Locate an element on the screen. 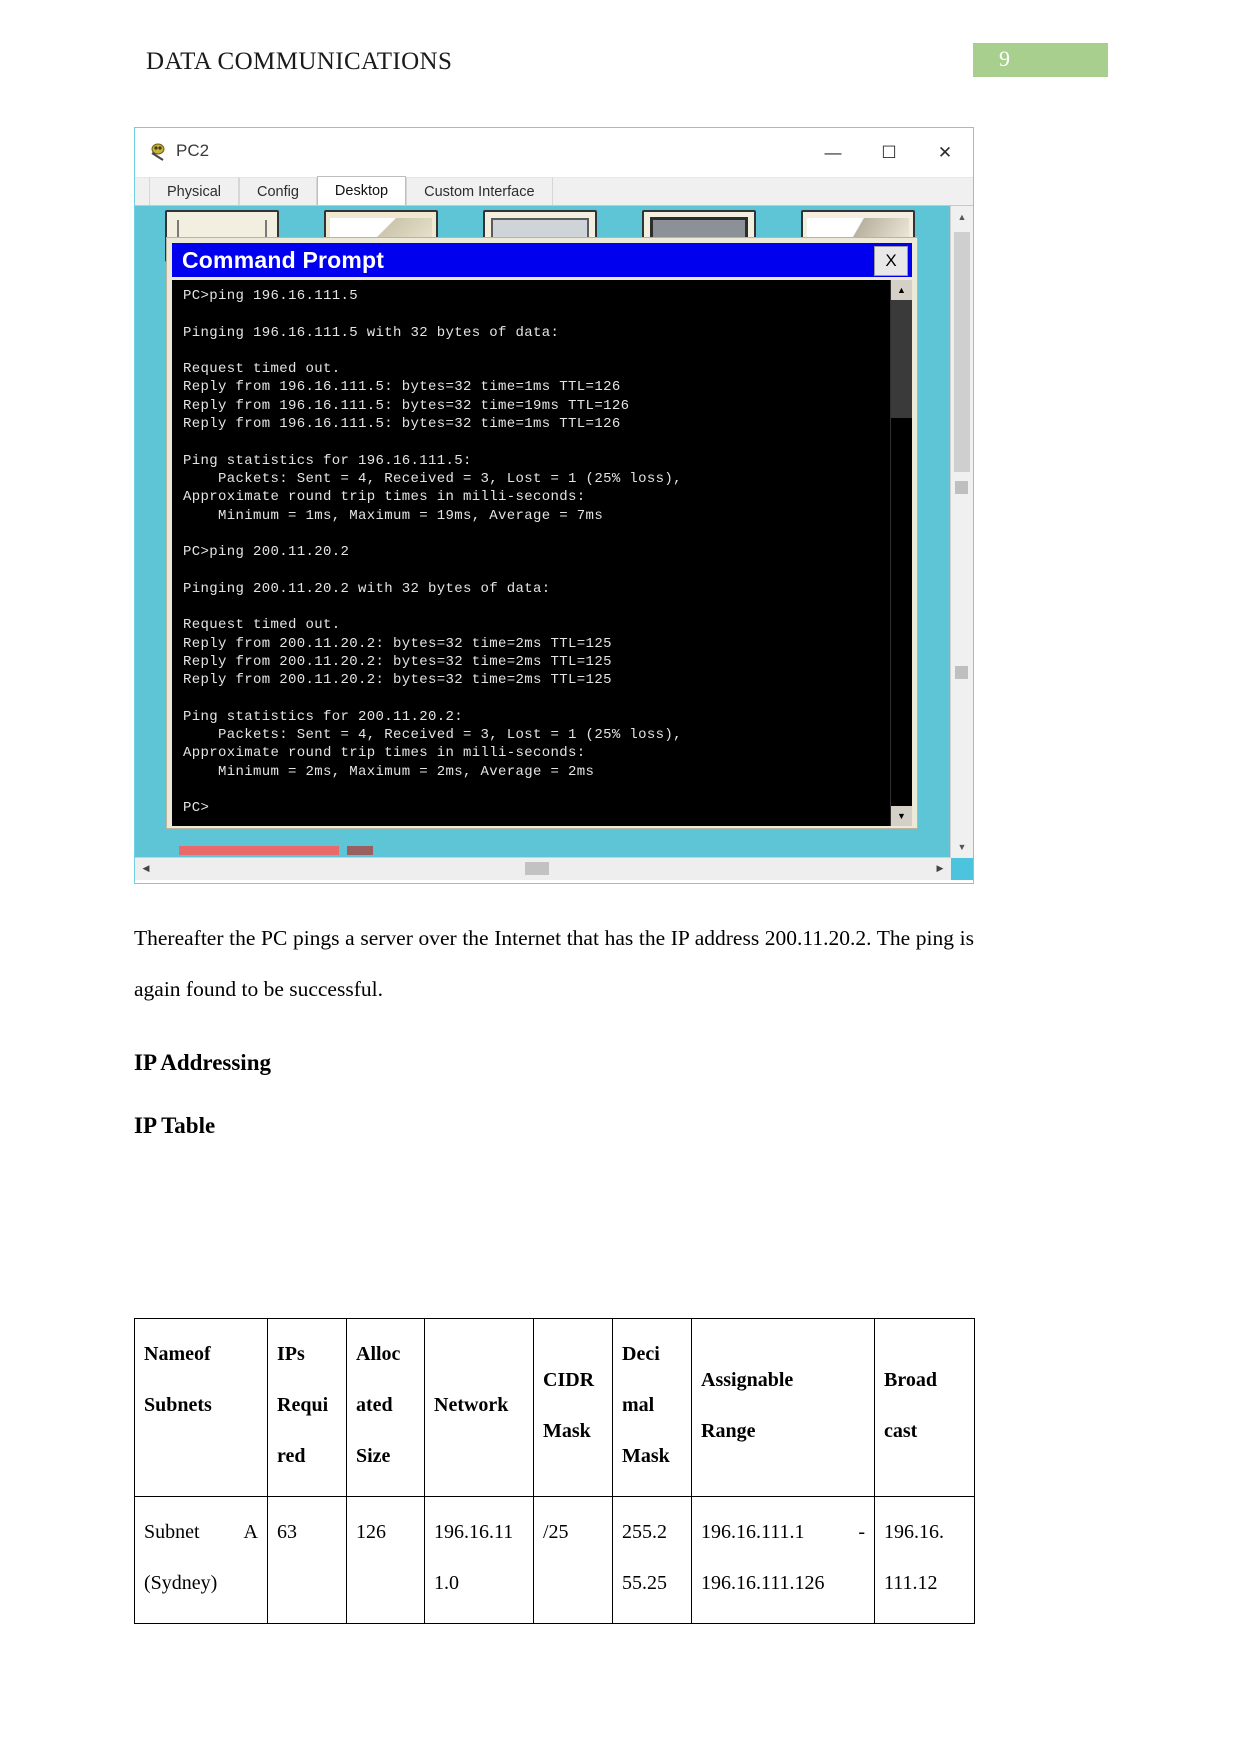 The height and width of the screenshot is (1754, 1241). section-heading-ip-addressing: IP Addressing is located at coordinates (202, 1062).